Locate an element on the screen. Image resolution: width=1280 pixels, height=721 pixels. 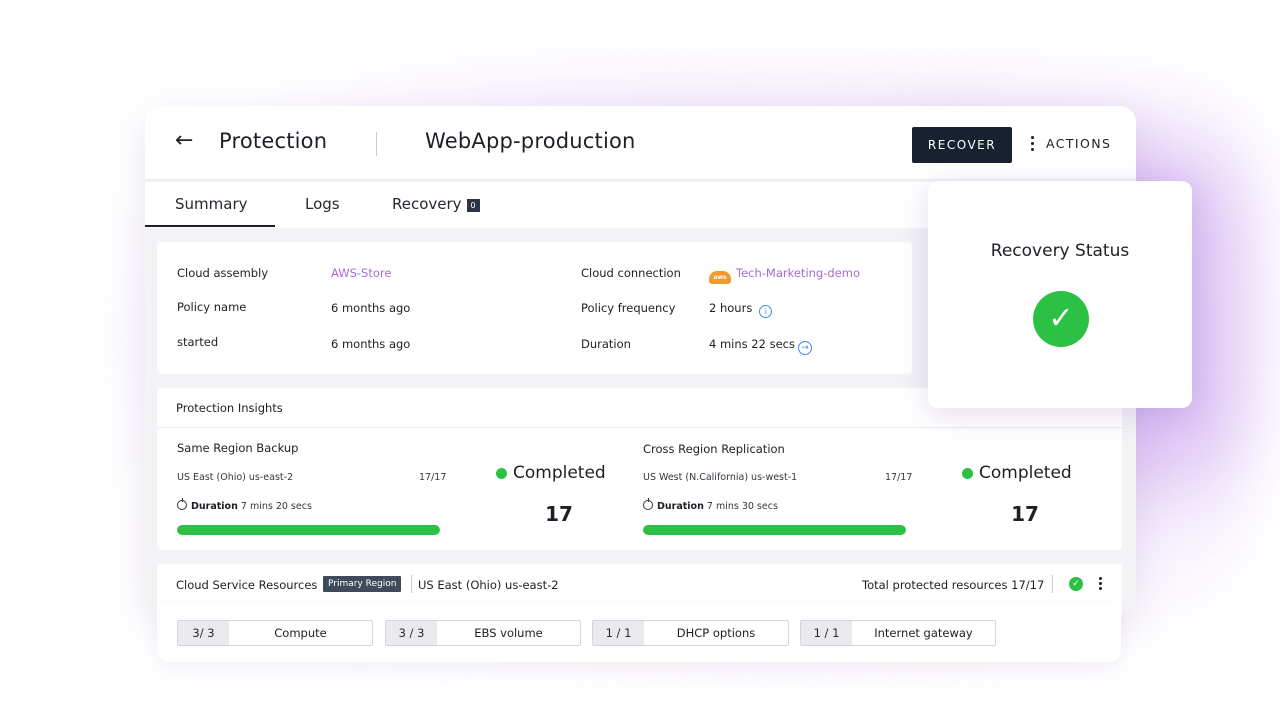
resource-name: WebApp-production is located at coordinates (530, 141).